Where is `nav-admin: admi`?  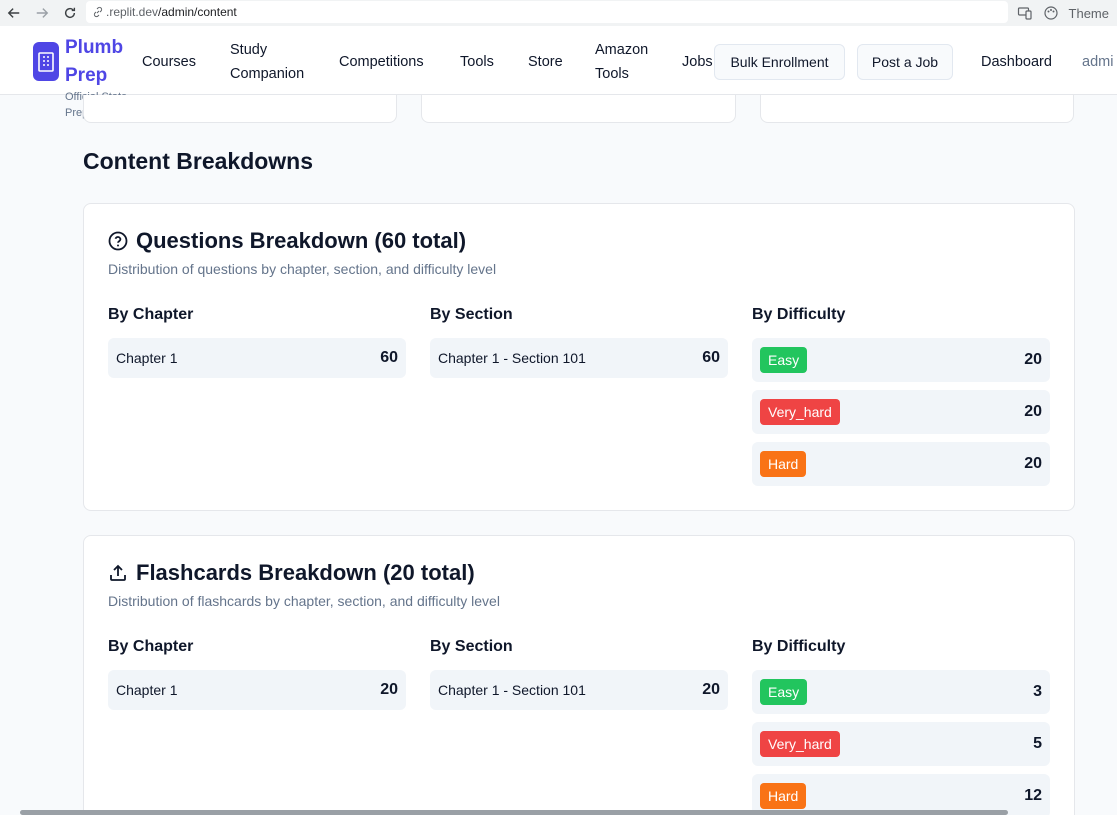
nav-admin: admi is located at coordinates (1097, 62).